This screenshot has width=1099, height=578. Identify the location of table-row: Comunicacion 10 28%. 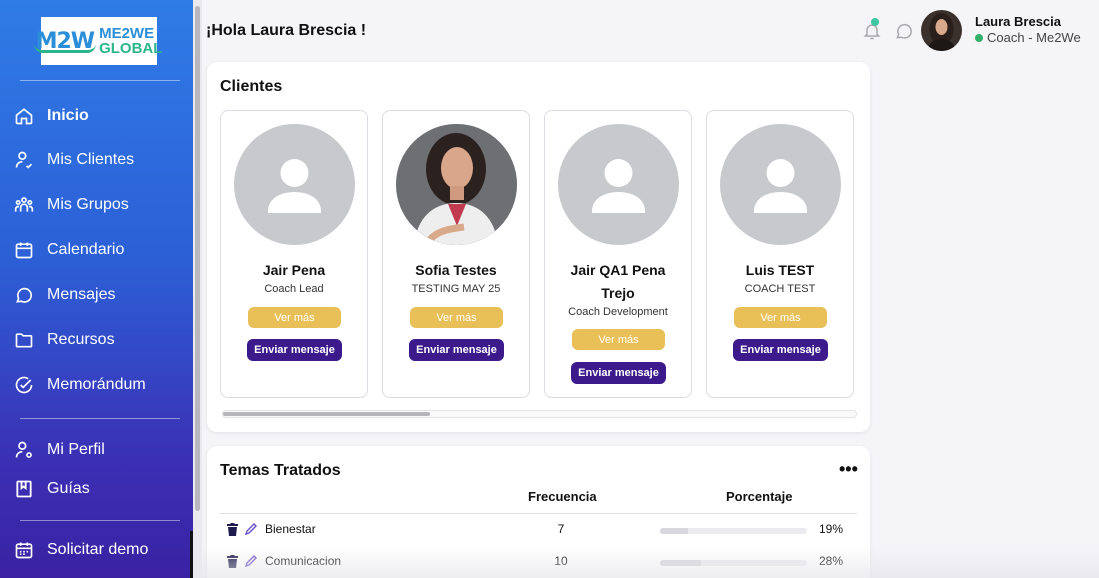
(538, 562).